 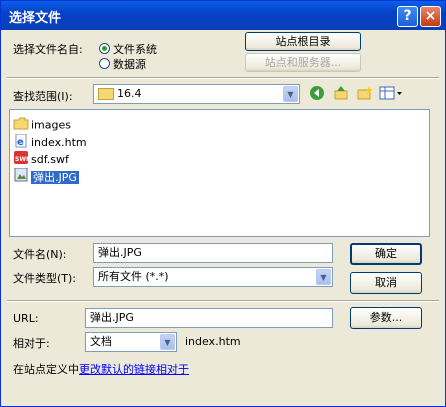 I want to click on filename-input: 弹出.JPG, so click(x=213, y=253).